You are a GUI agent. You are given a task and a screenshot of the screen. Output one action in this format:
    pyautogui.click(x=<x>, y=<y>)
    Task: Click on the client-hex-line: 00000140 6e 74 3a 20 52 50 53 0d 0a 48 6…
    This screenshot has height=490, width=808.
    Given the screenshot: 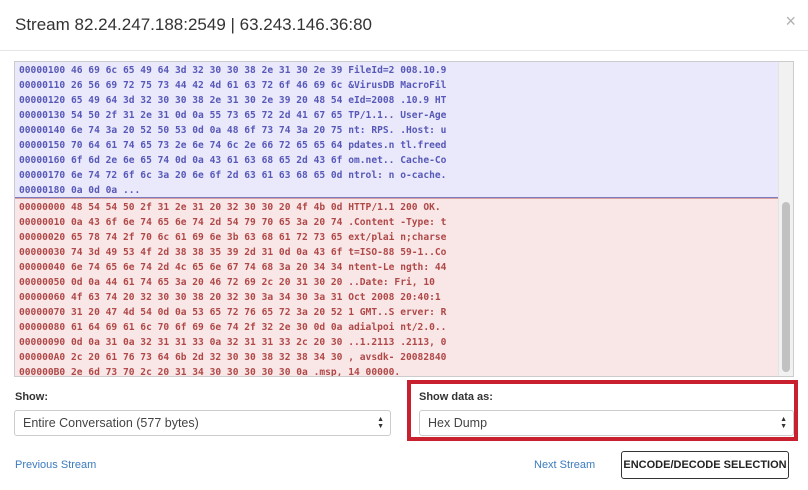 What is the action you would take?
    pyautogui.click(x=233, y=130)
    